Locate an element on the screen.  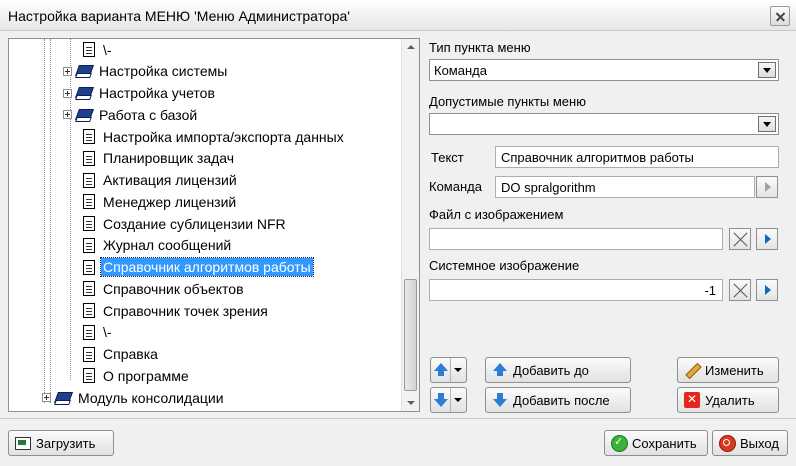
system-image-browse-button is located at coordinates (767, 290).